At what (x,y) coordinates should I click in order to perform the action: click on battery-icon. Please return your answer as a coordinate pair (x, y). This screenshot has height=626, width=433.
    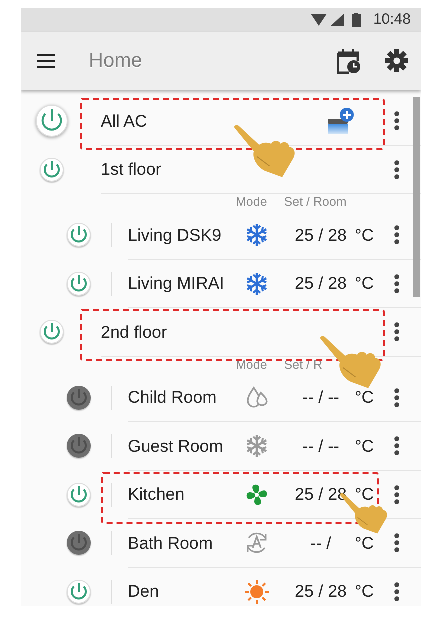
    Looking at the image, I should click on (357, 20).